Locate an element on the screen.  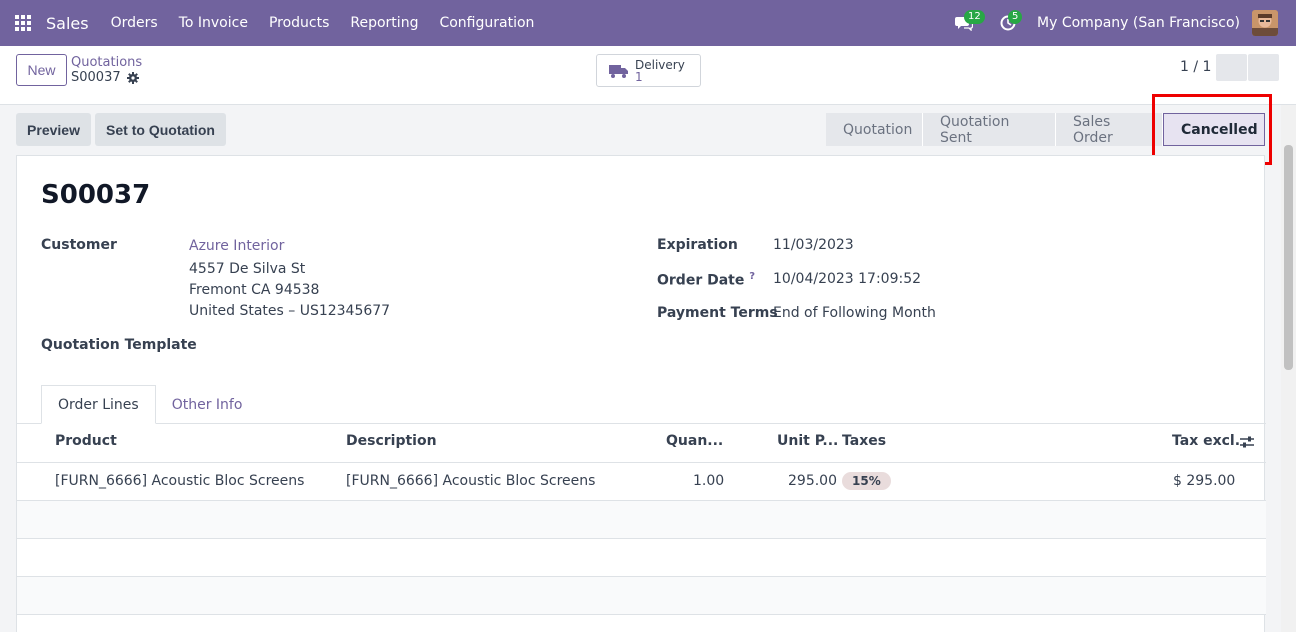
avatar-image-icon is located at coordinates (1265, 23).